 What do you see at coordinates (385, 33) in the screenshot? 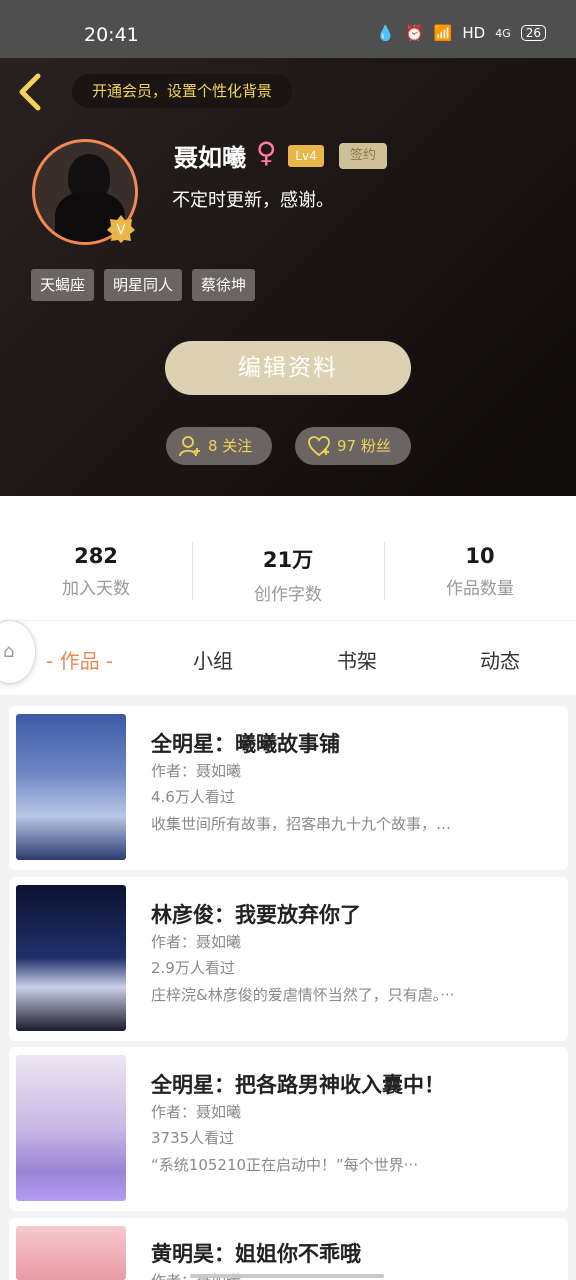
I see `drop-icon: 💧` at bounding box center [385, 33].